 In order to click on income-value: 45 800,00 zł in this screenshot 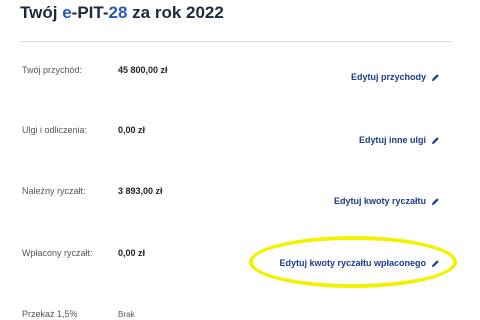, I will do `click(143, 70)`.